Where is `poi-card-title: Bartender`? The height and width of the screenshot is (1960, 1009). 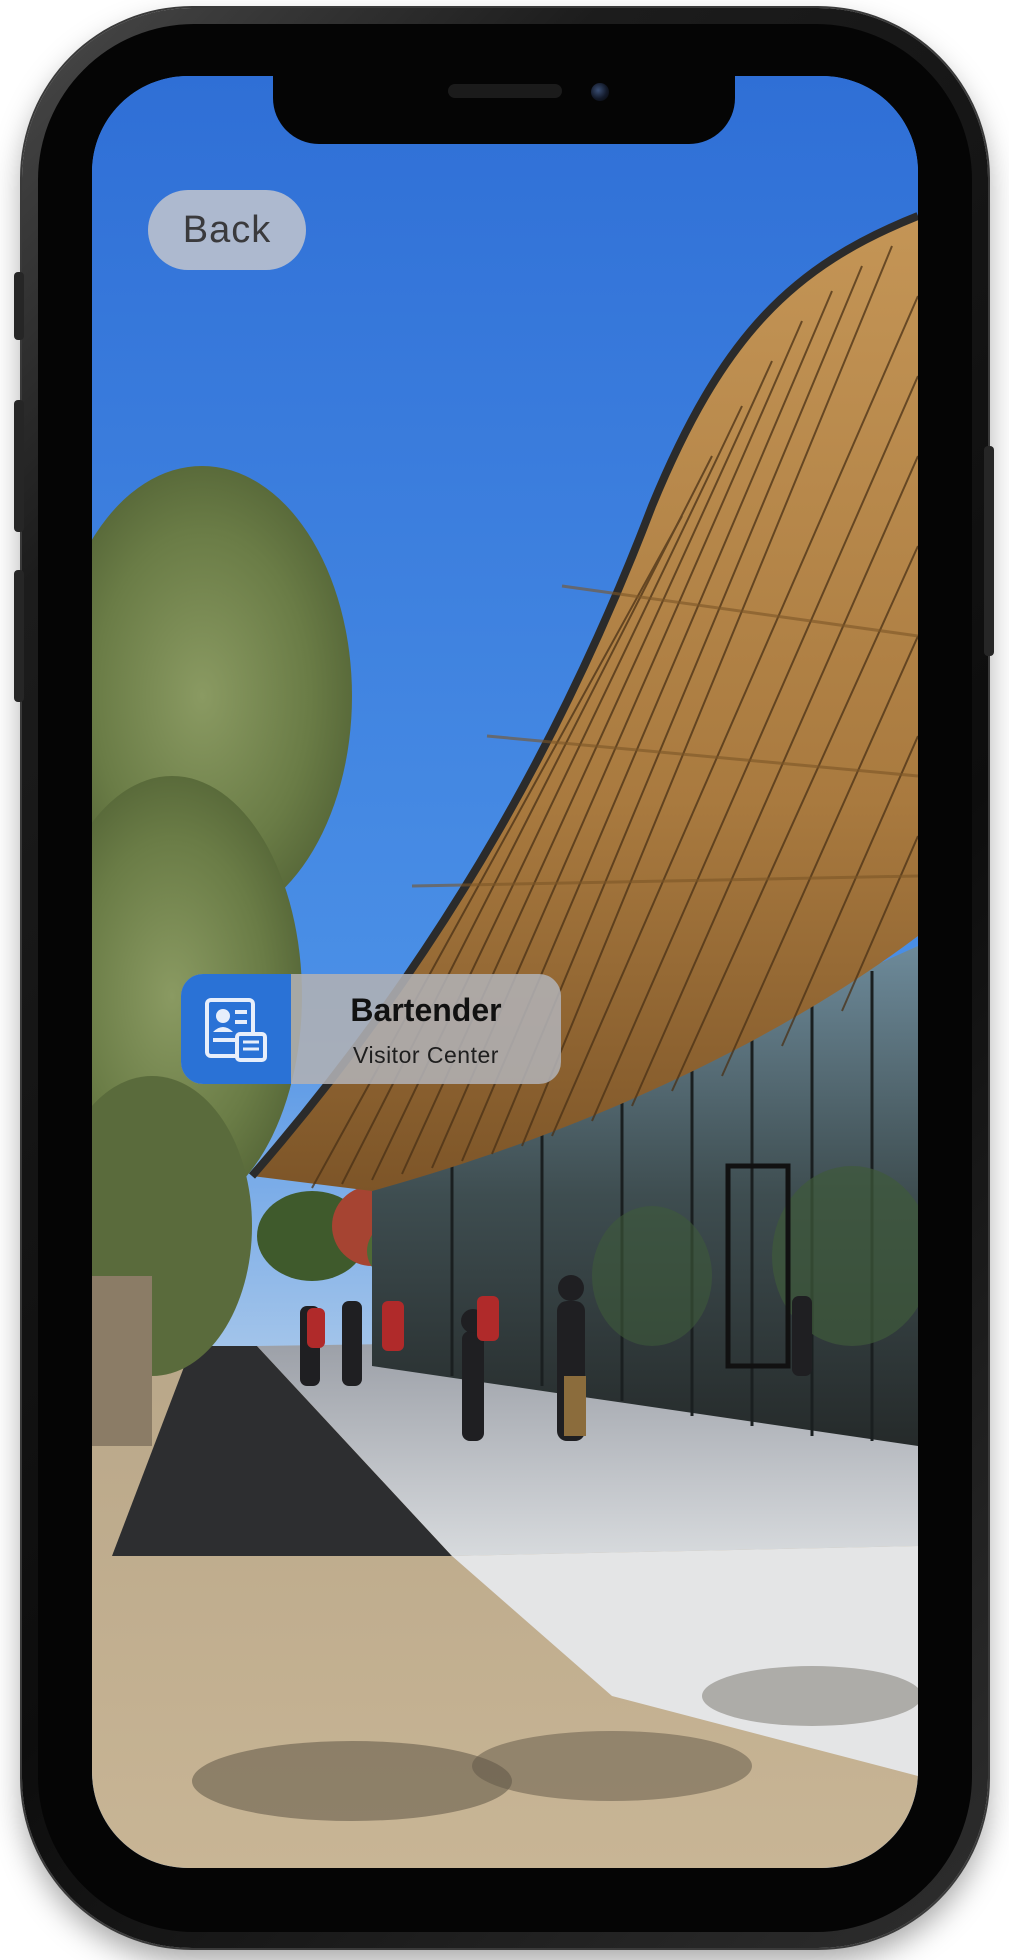
poi-card-title: Bartender is located at coordinates (426, 1010).